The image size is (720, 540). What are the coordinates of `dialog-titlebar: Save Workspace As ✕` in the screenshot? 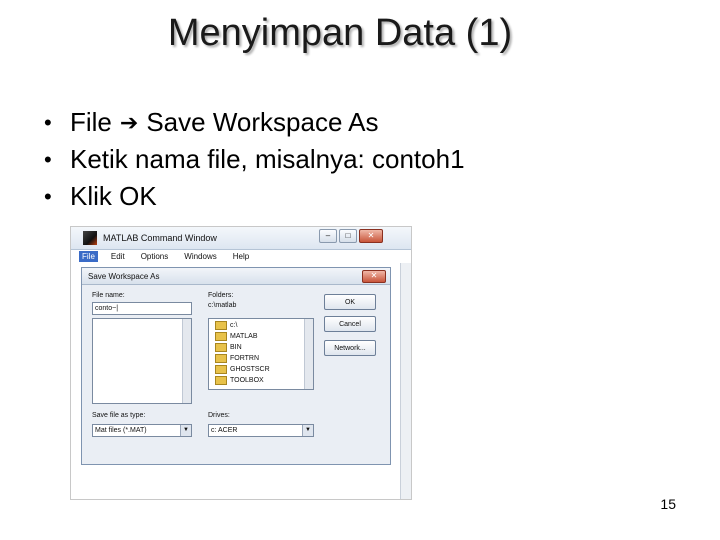 It's located at (236, 276).